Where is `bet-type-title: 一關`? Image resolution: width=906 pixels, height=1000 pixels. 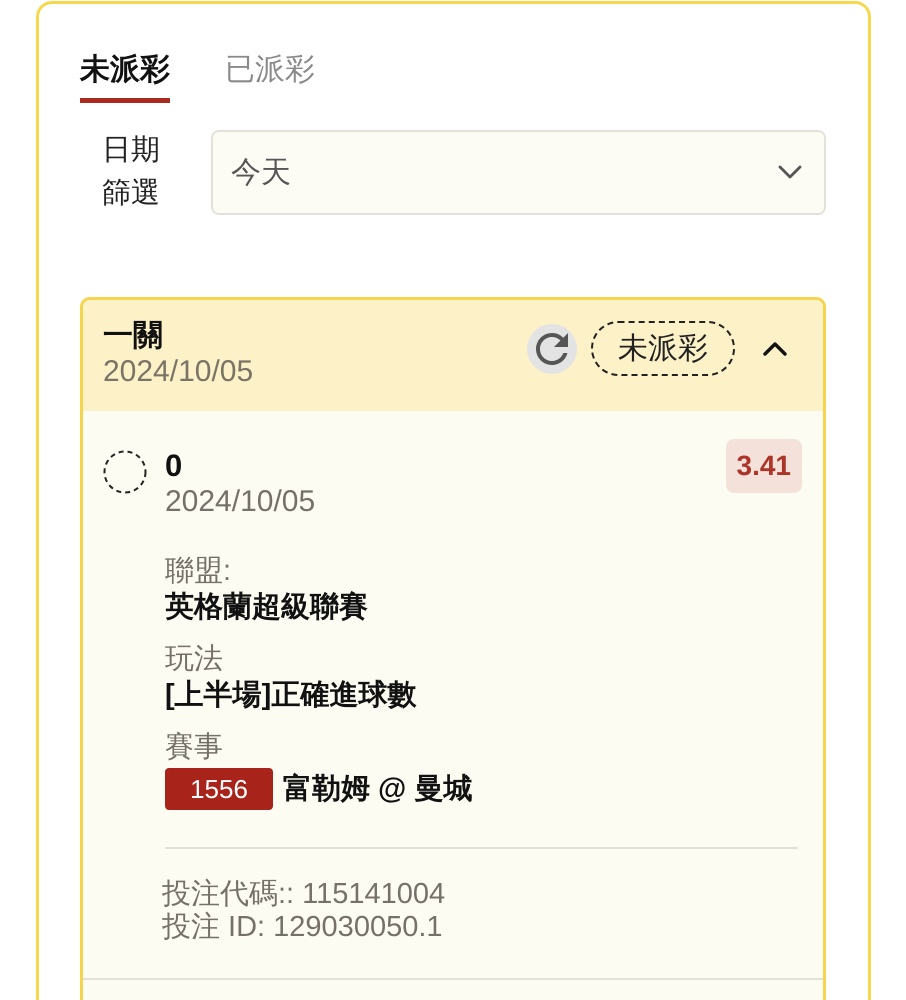 bet-type-title: 一關 is located at coordinates (133, 336).